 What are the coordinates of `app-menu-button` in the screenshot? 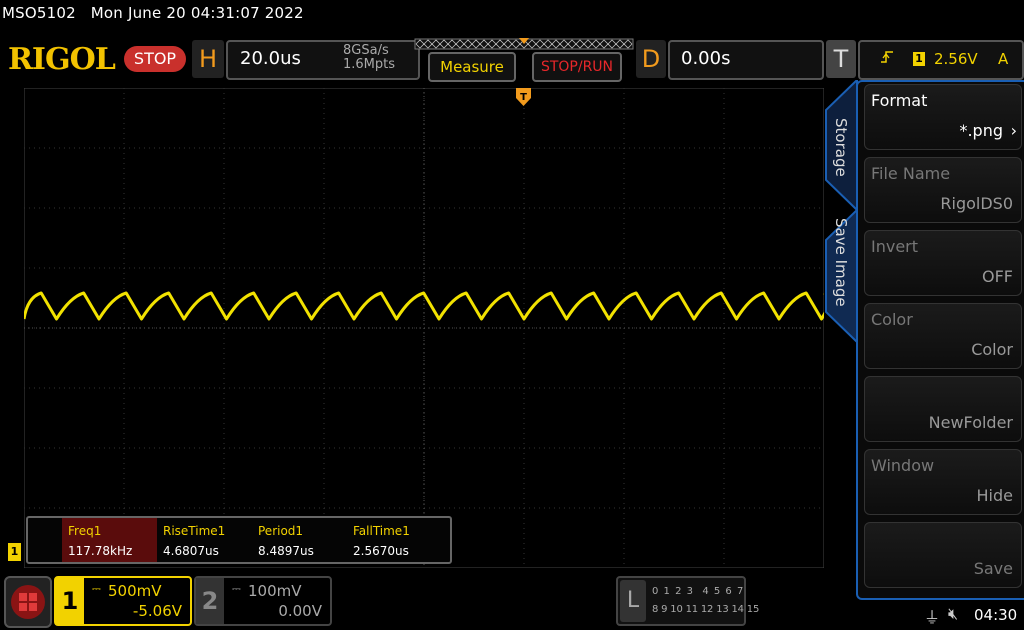 It's located at (28, 602).